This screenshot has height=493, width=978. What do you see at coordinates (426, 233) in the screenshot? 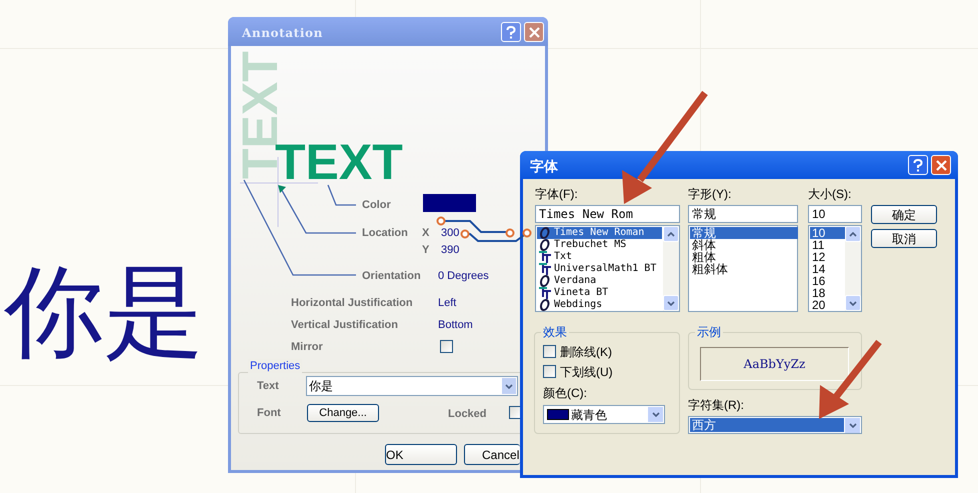
I see `field-label: X` at bounding box center [426, 233].